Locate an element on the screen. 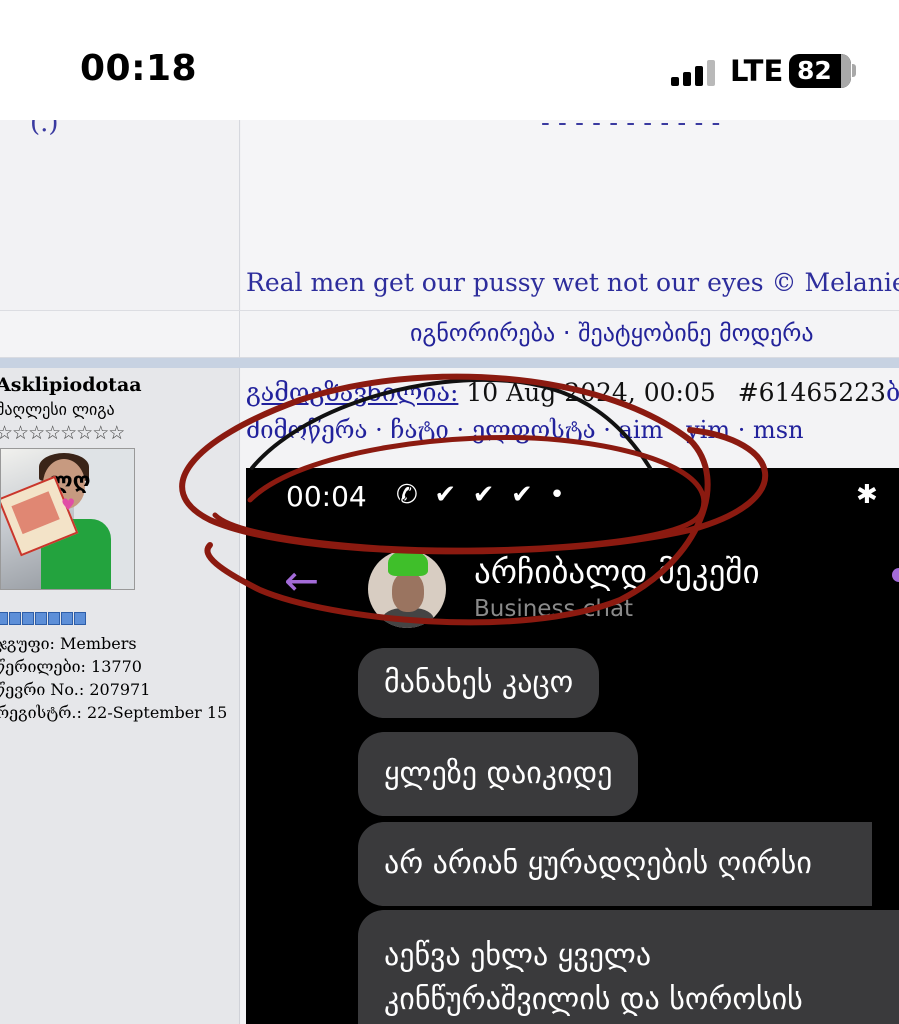 The height and width of the screenshot is (1024, 899). chat-message: ყლეზე დაიკიდე is located at coordinates (498, 774).